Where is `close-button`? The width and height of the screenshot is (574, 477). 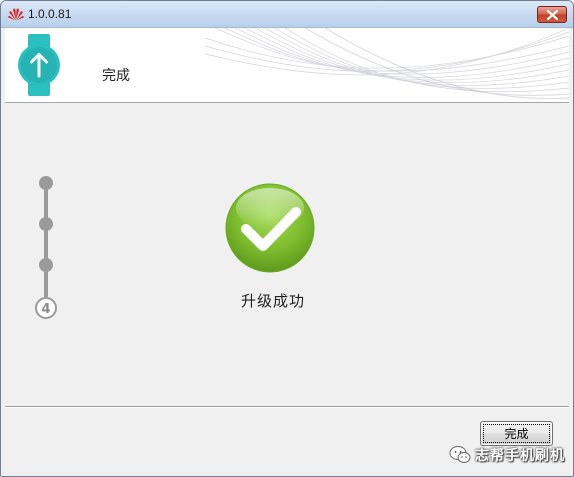
close-button is located at coordinates (552, 14).